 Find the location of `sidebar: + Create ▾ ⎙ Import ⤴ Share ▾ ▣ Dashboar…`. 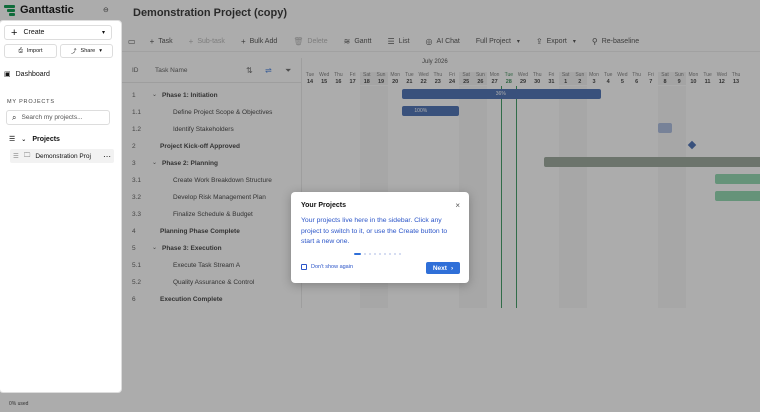

sidebar: + Create ▾ ⎙ Import ⤴ Share ▾ ▣ Dashboar… is located at coordinates (60, 206).